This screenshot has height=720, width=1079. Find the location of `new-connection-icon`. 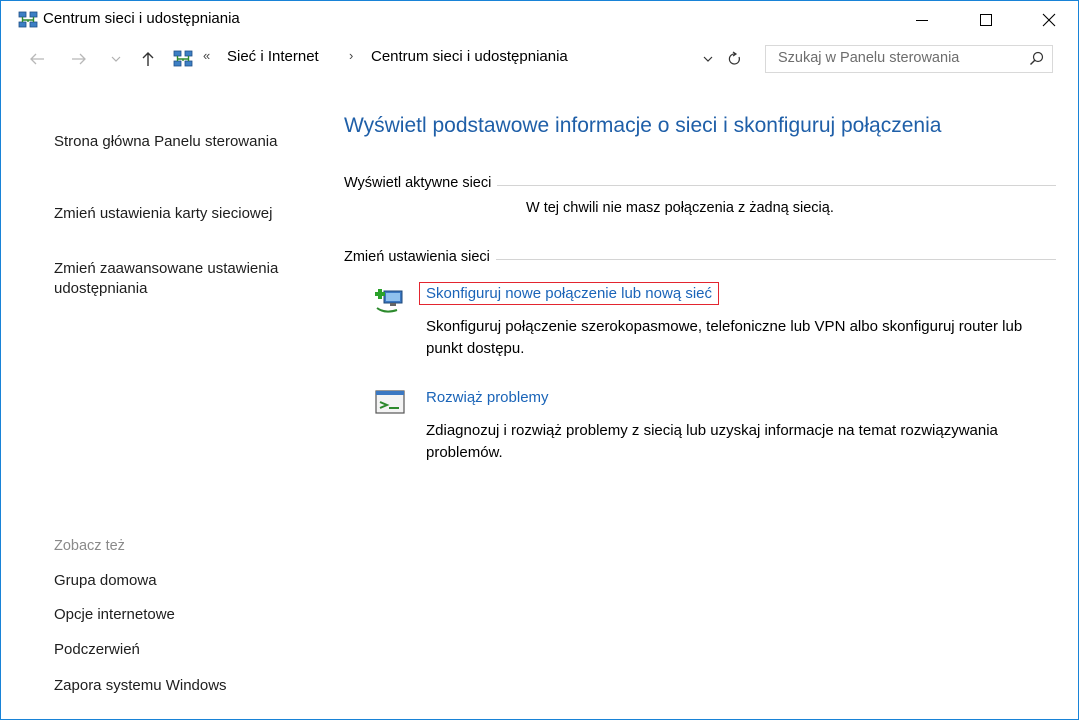

new-connection-icon is located at coordinates (389, 300).